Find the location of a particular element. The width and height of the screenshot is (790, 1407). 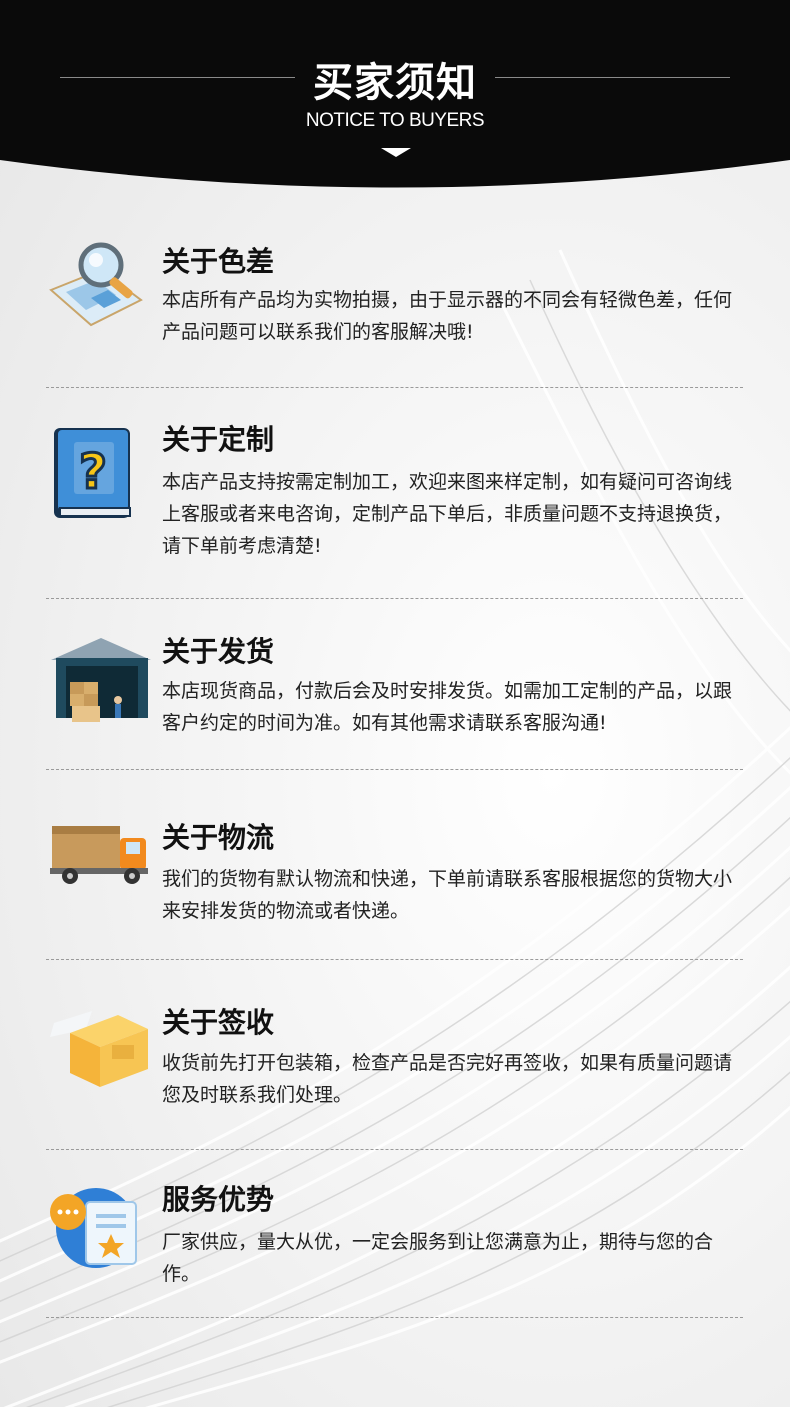

section-title: 关于色差 is located at coordinates (218, 261).